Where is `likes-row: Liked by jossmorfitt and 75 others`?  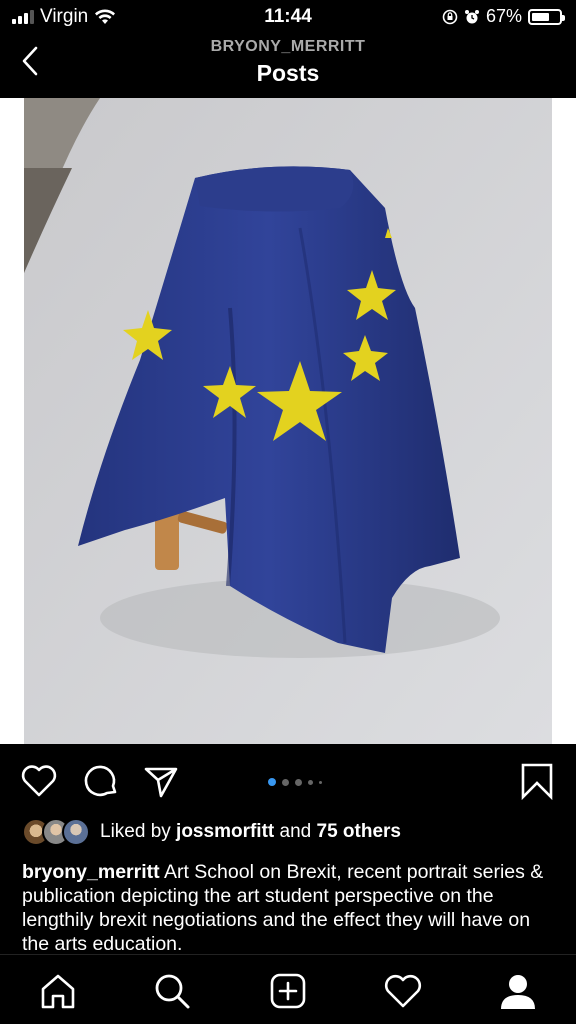 likes-row: Liked by jossmorfitt and 75 others is located at coordinates (211, 832).